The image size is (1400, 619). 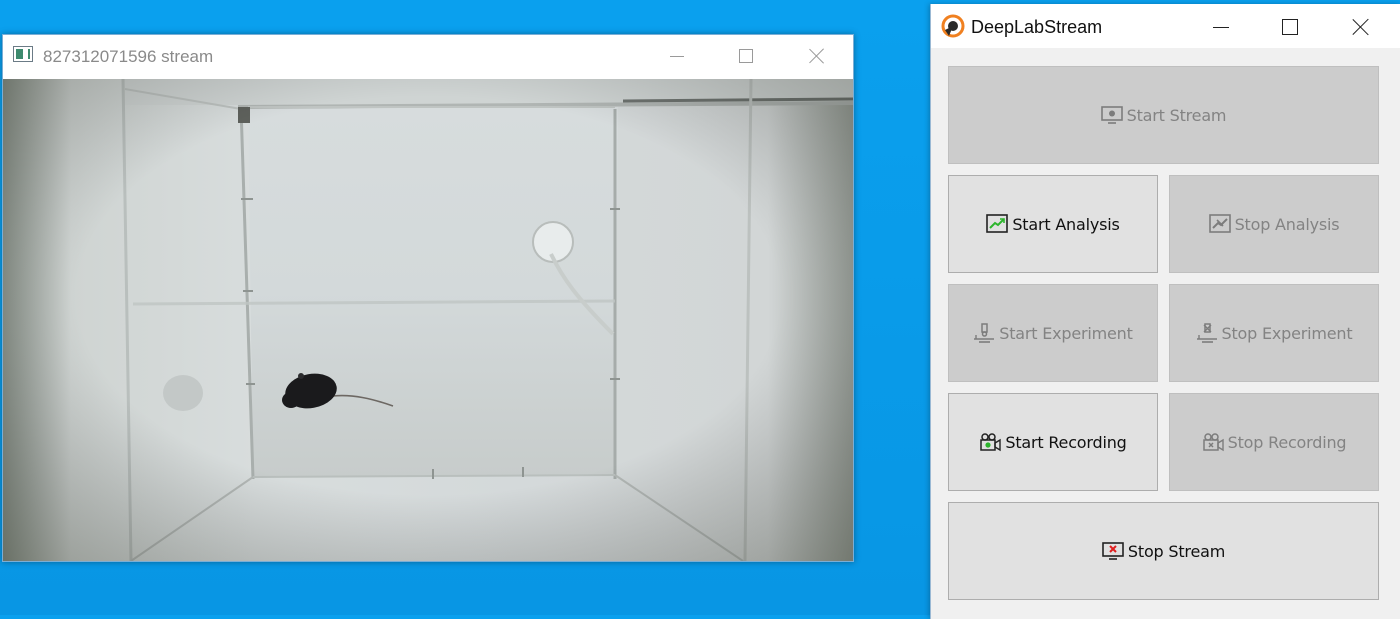 What do you see at coordinates (1113, 551) in the screenshot?
I see `monitor-stop-icon` at bounding box center [1113, 551].